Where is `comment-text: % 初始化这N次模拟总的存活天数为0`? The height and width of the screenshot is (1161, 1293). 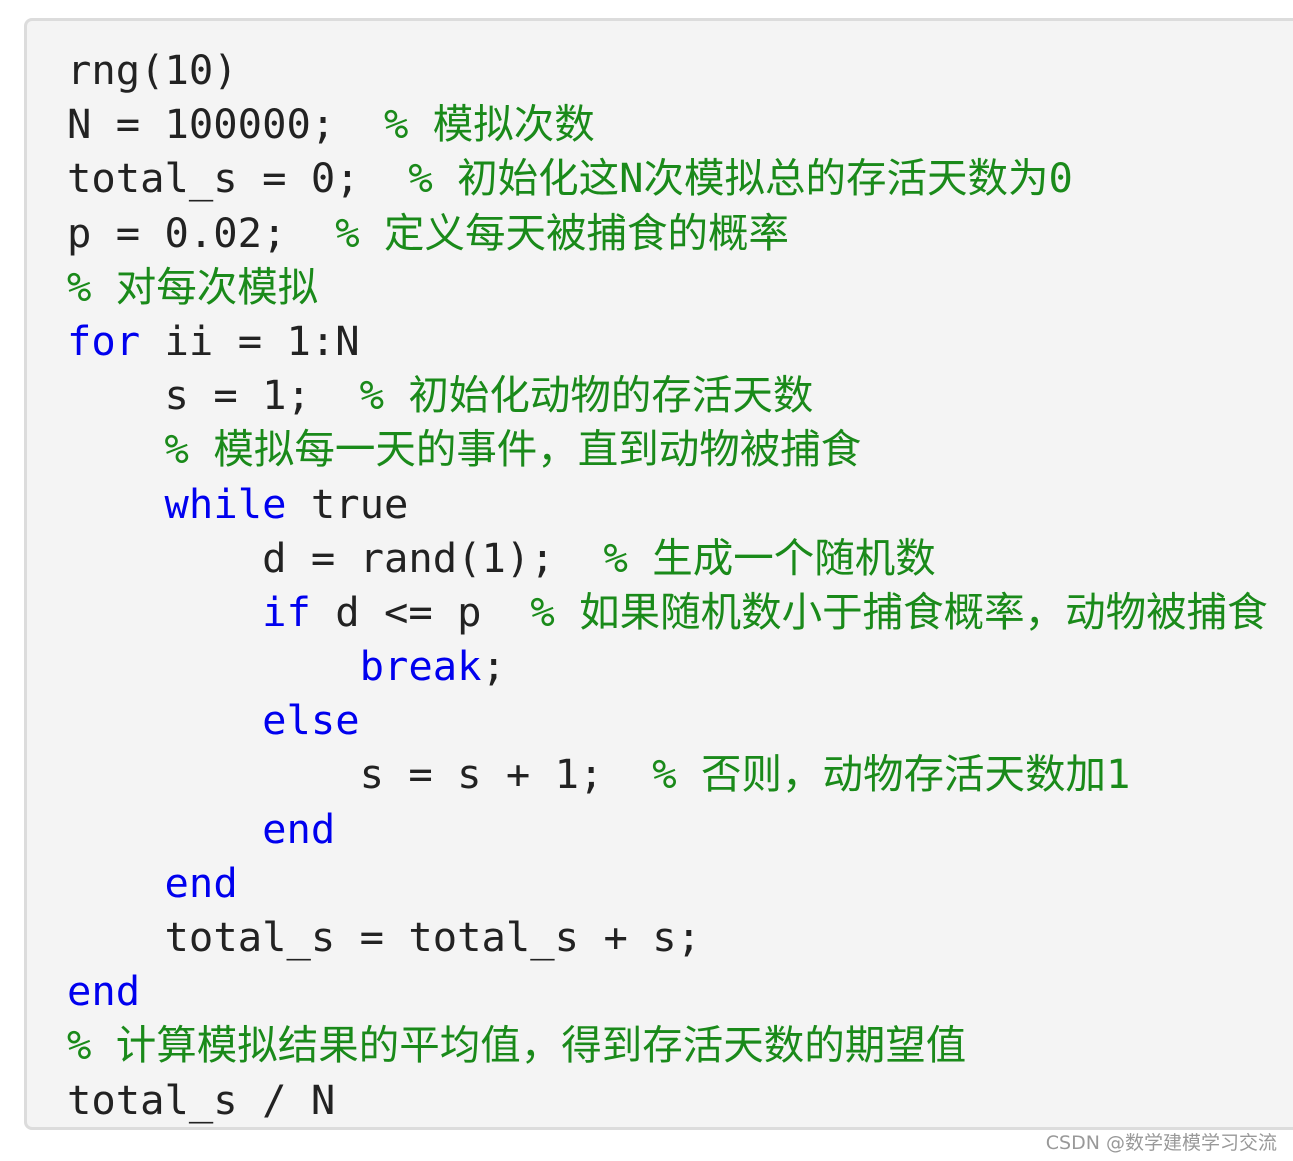 comment-text: % 初始化这N次模拟总的存活天数为0 is located at coordinates (740, 178).